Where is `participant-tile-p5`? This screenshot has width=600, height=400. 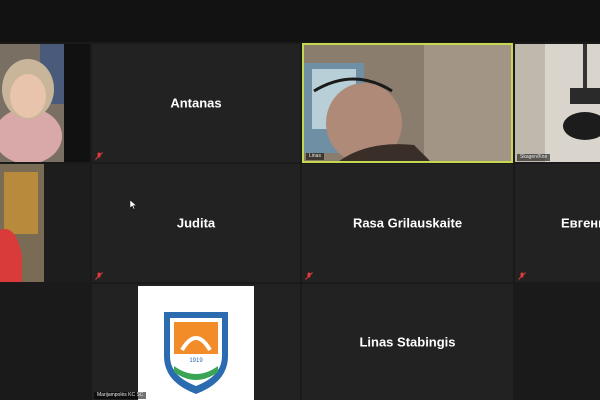
participant-tile-p5 is located at coordinates (45, 223).